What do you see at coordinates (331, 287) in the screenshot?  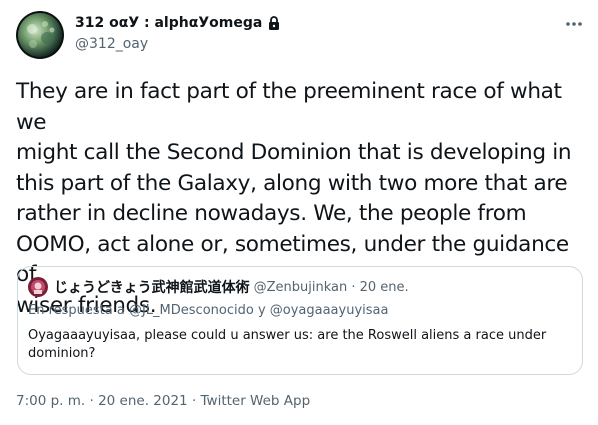 I see `quote-meta: @Zenbujinkan · 20 ene.` at bounding box center [331, 287].